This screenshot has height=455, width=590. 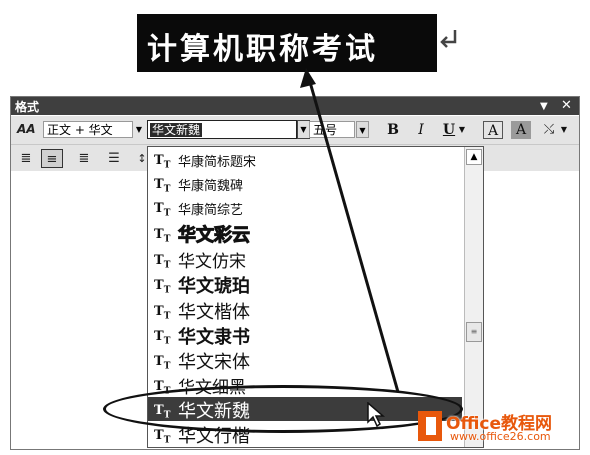 I want to click on watermark-url: www.office26.com, so click(x=500, y=436).